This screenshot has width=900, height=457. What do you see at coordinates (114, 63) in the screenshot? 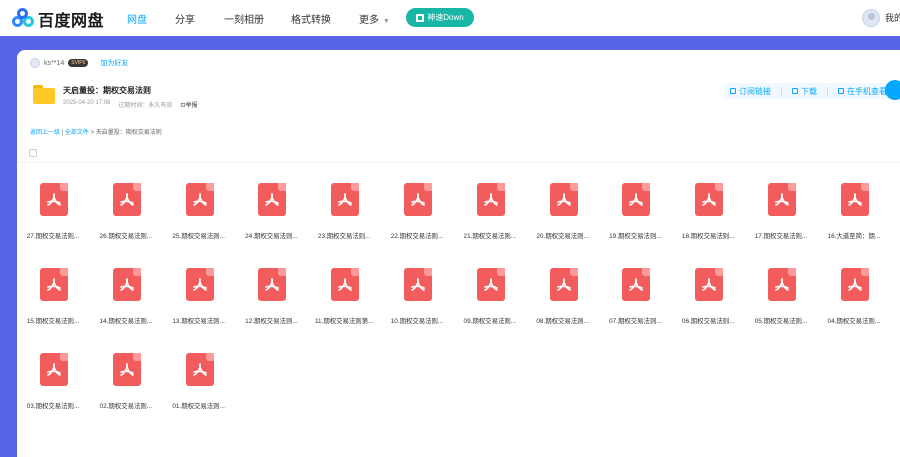
I see `add-friend-link: 加为好友` at bounding box center [114, 63].